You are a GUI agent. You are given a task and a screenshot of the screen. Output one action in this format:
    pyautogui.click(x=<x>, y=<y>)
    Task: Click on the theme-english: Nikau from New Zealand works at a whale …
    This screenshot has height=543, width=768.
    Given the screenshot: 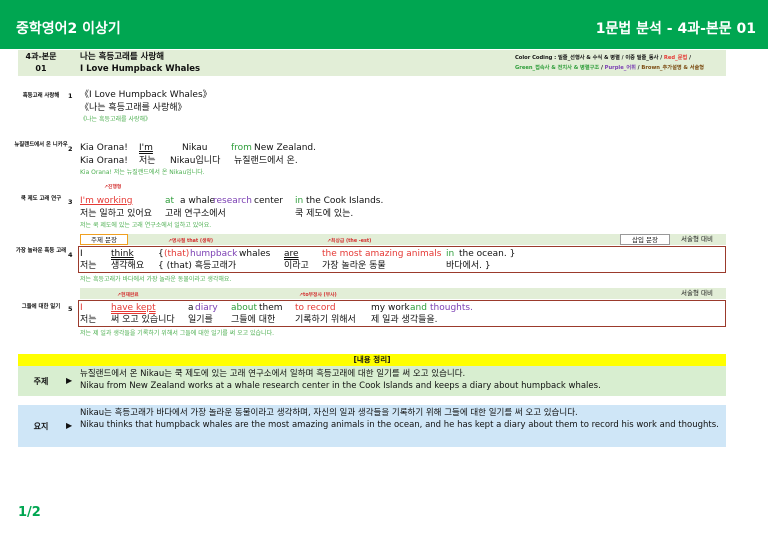 What is the action you would take?
    pyautogui.click(x=340, y=386)
    